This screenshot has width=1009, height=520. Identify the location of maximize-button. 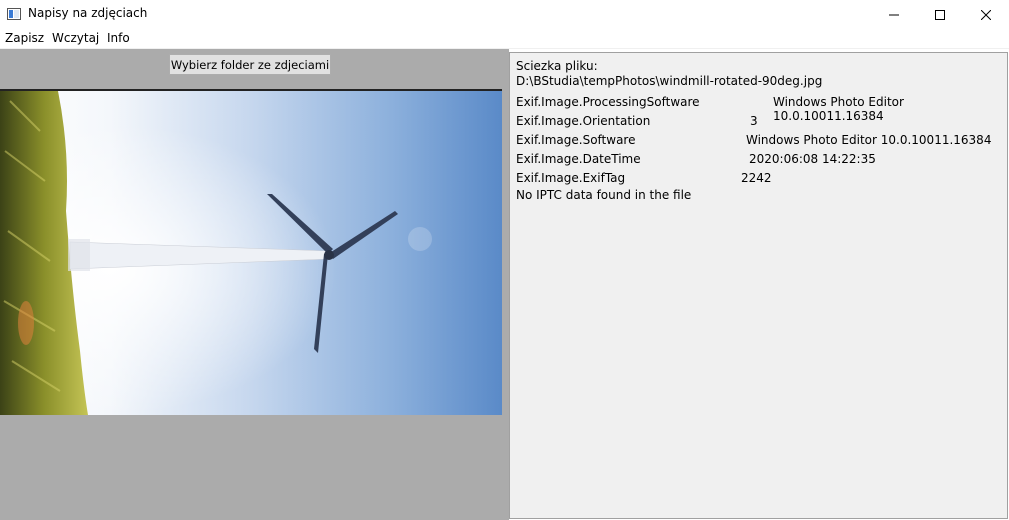
(940, 14).